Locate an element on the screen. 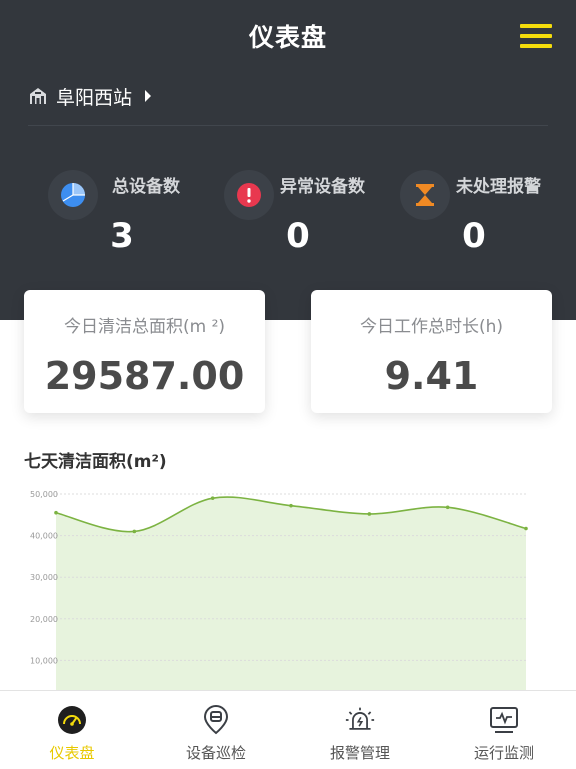 The height and width of the screenshot is (769, 576). tab-dashboard: 仪表盘 is located at coordinates (72, 730).